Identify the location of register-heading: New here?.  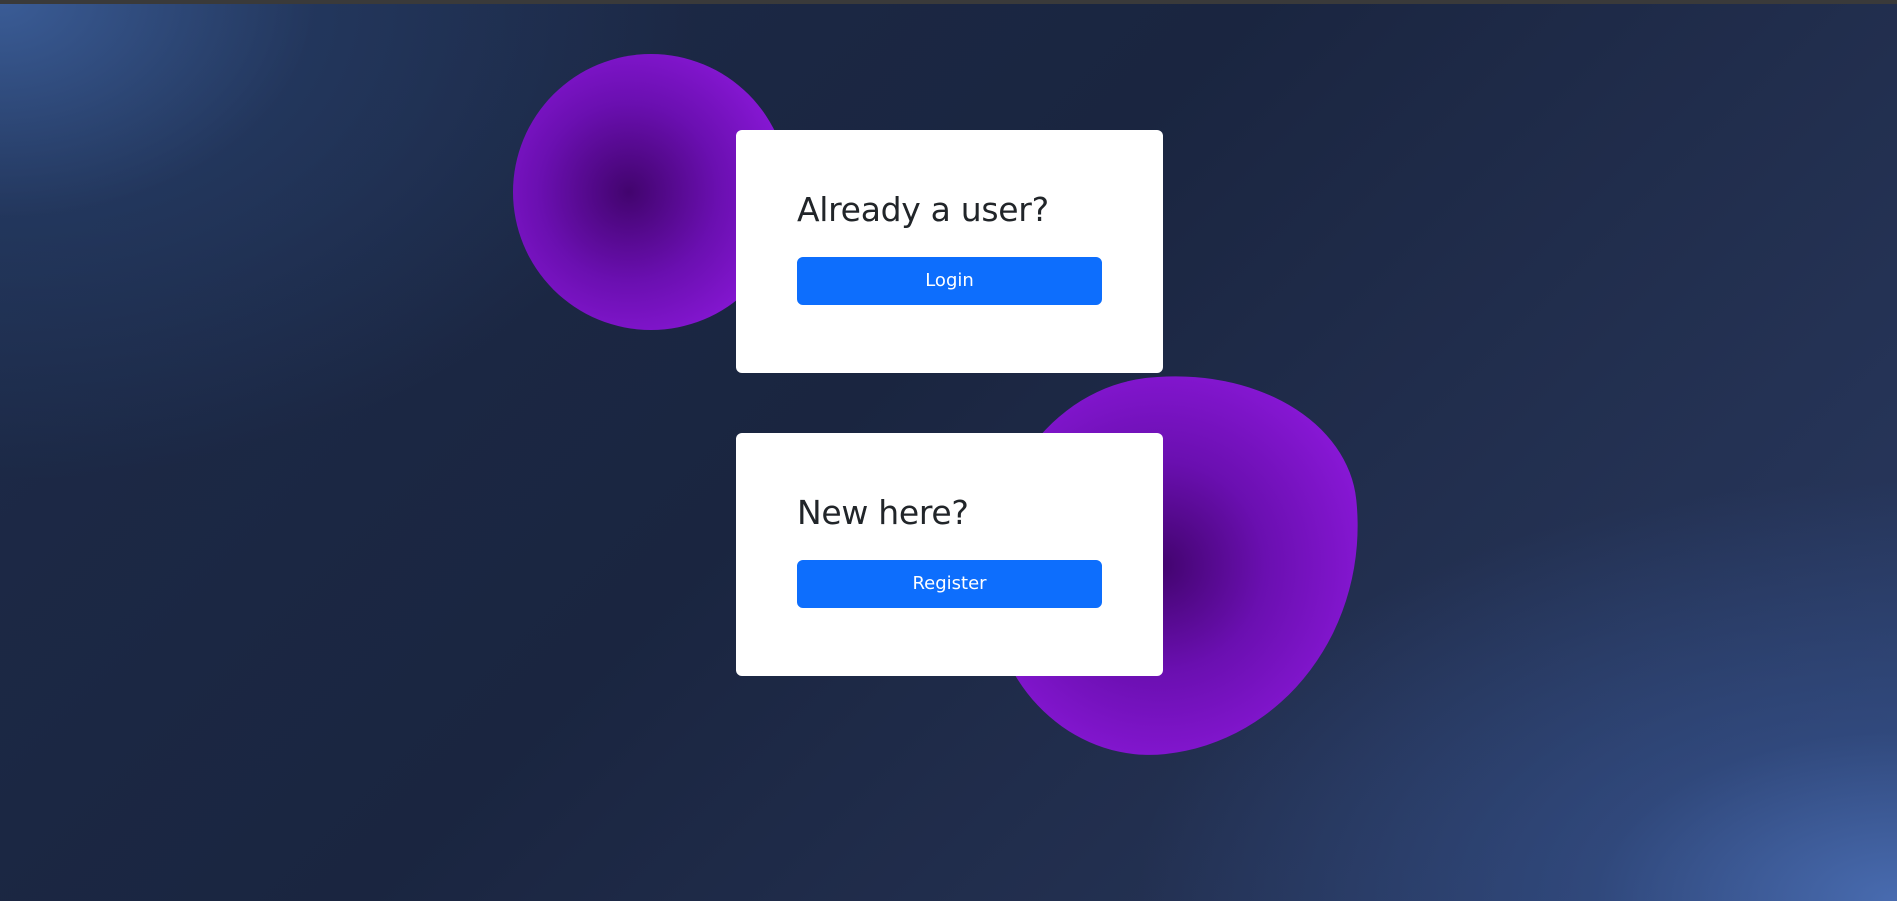
(883, 512).